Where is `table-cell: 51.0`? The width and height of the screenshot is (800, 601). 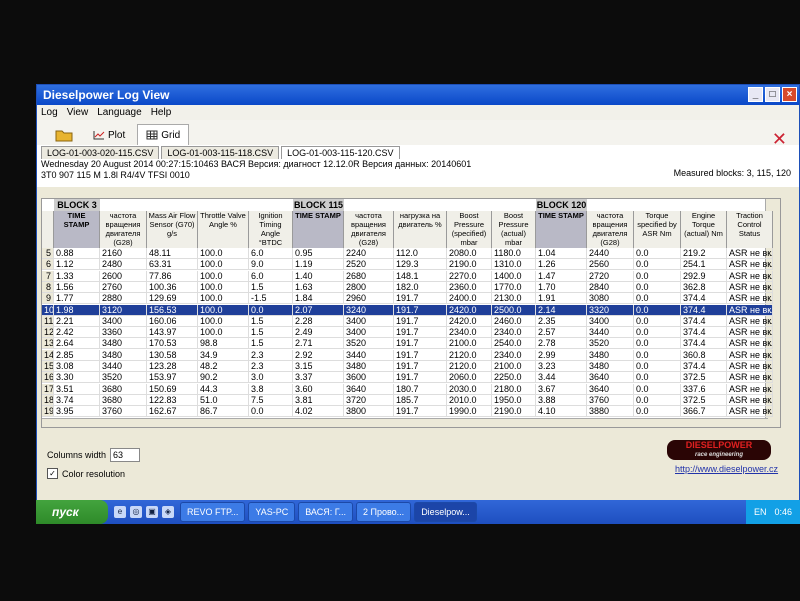
table-cell: 51.0 is located at coordinates (223, 400).